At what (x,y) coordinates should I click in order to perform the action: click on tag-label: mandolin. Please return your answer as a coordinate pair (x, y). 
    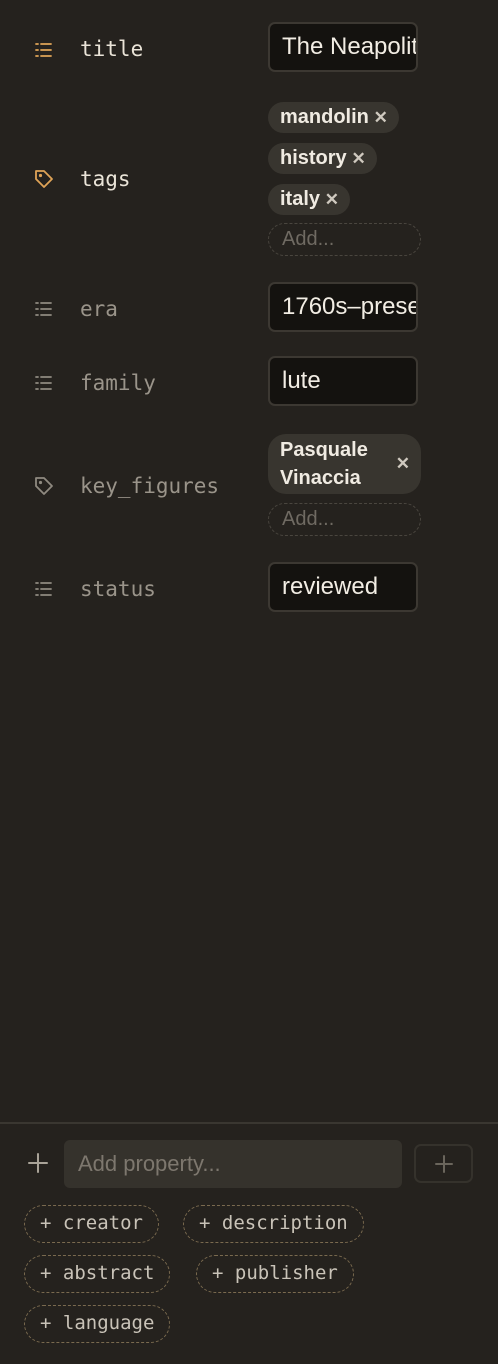
    Looking at the image, I should click on (324, 117).